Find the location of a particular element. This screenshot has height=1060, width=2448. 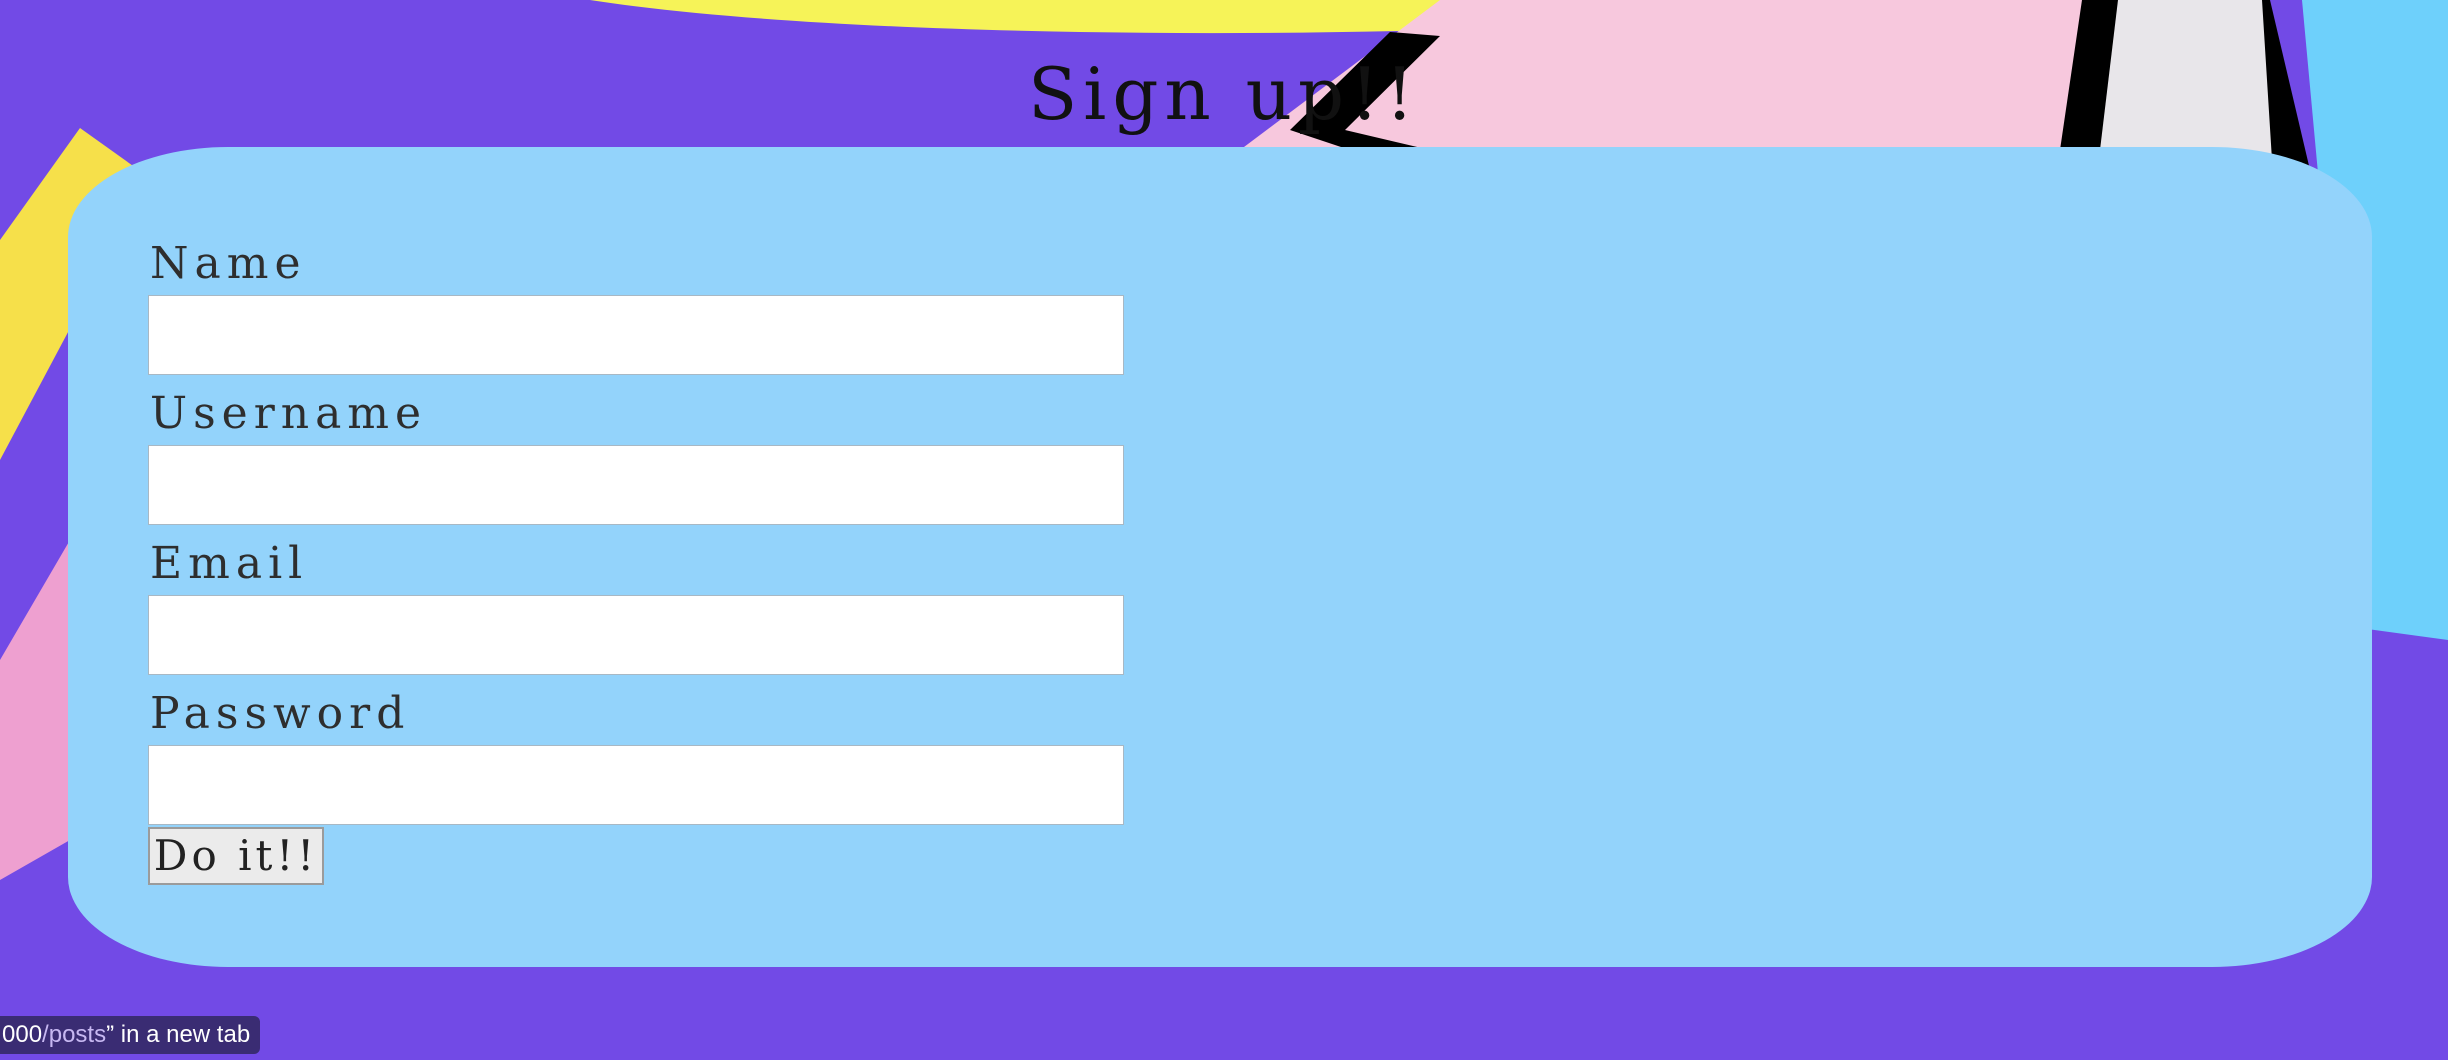

username-label: Username is located at coordinates (289, 413).